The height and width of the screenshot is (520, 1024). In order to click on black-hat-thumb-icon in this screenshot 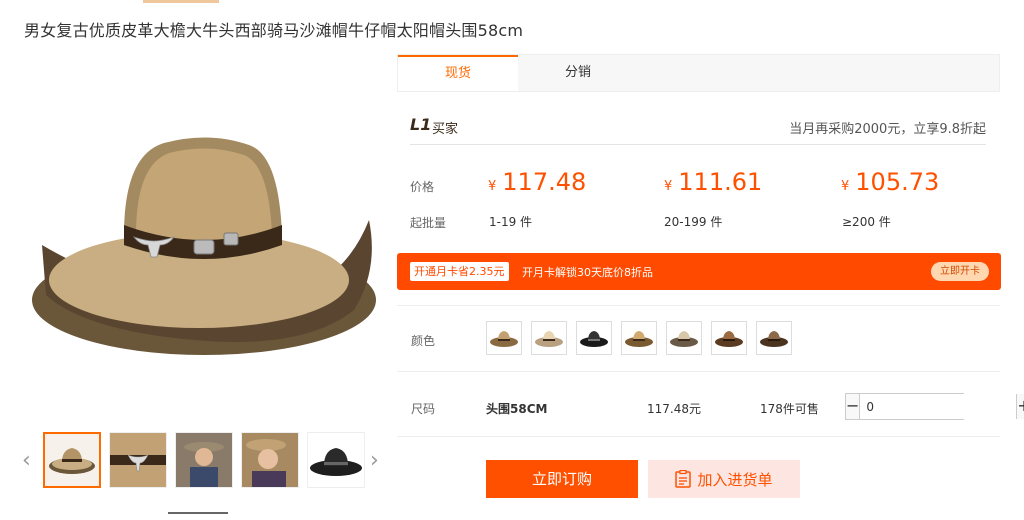, I will do `click(336, 462)`.